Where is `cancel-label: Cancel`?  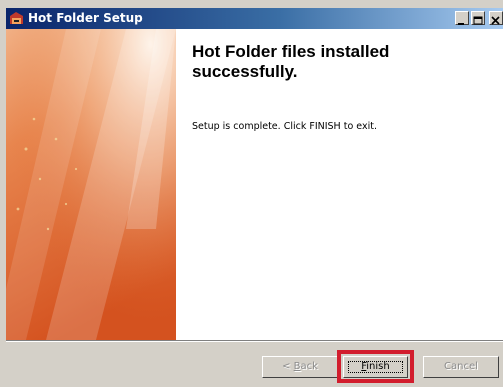 cancel-label: Cancel is located at coordinates (461, 366).